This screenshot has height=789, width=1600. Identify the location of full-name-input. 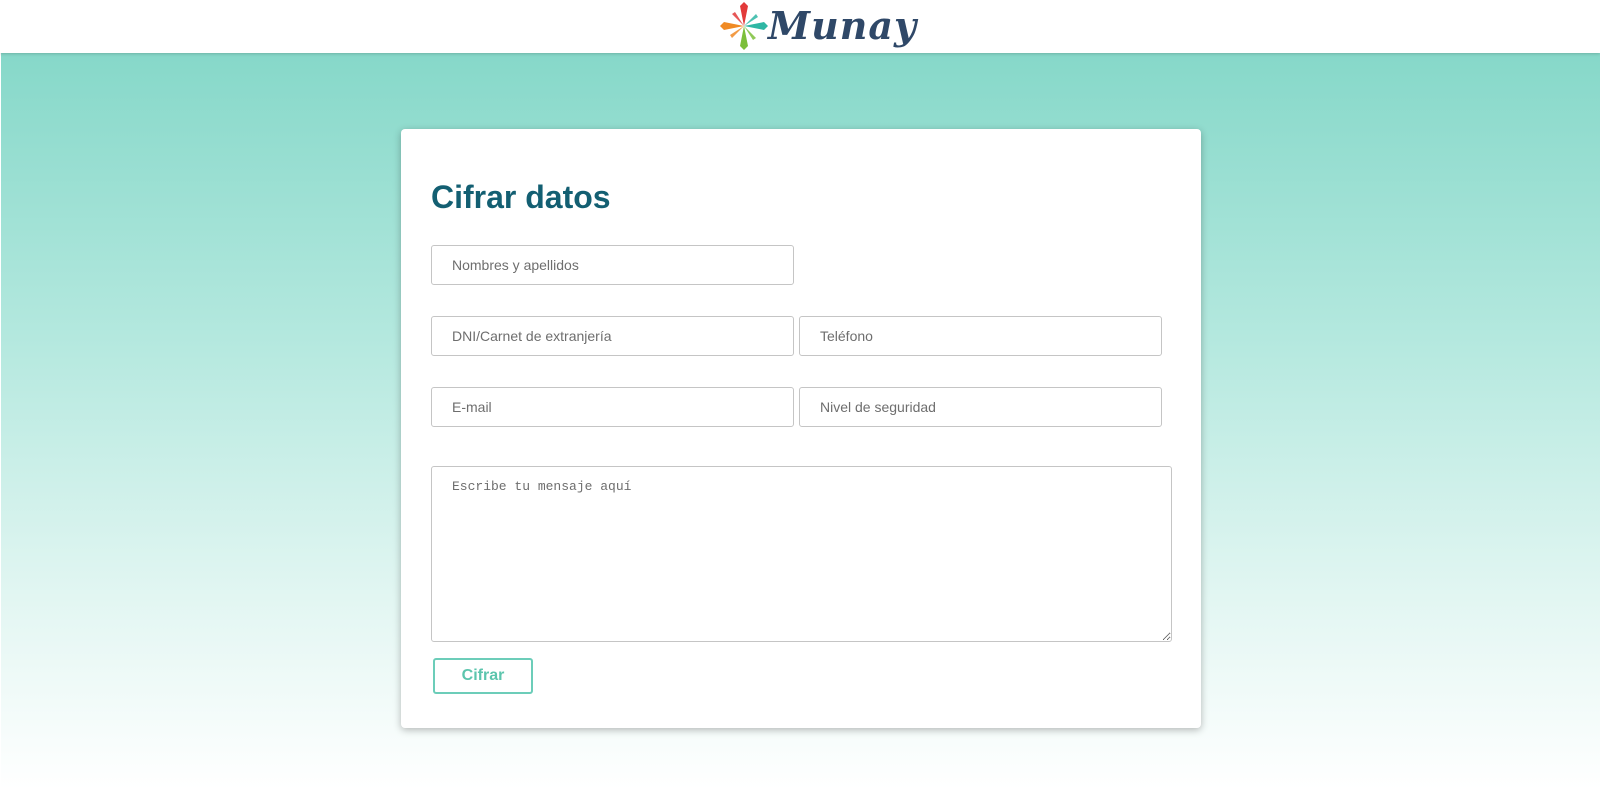
(612, 265).